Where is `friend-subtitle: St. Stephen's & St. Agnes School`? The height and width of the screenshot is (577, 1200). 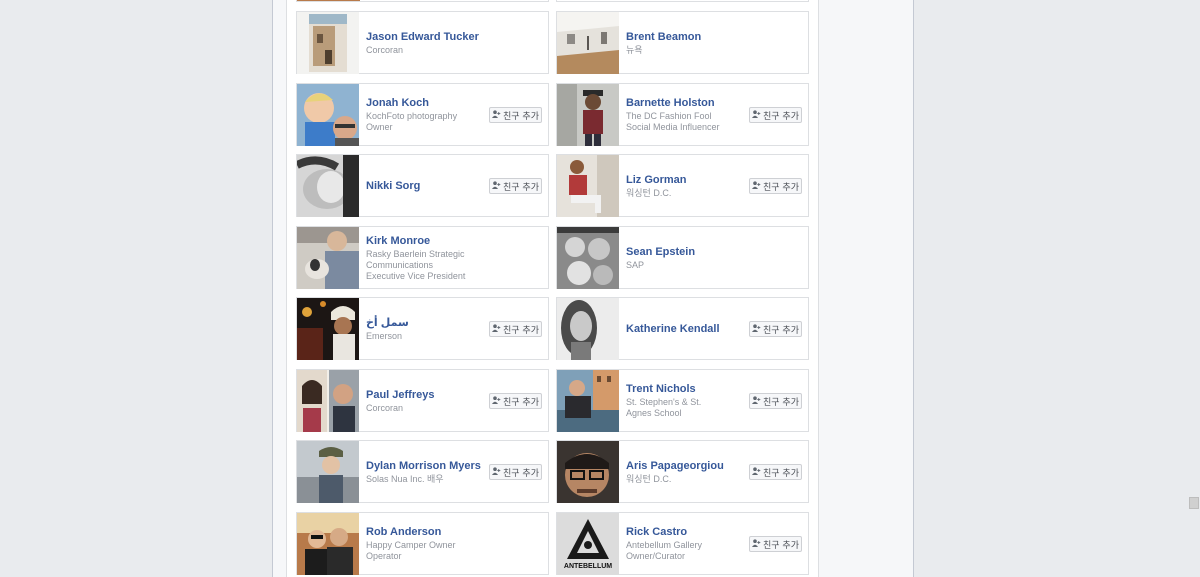 friend-subtitle: St. Stephen's & St. Agnes School is located at coordinates (664, 407).